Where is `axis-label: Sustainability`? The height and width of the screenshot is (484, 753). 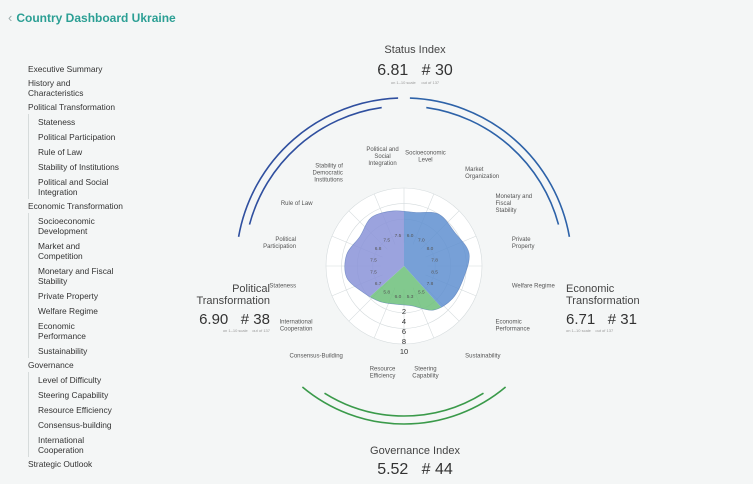
axis-label: Sustainability is located at coordinates (482, 356).